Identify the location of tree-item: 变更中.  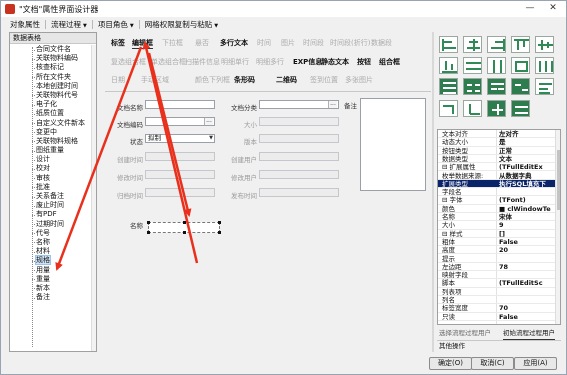
(53, 132).